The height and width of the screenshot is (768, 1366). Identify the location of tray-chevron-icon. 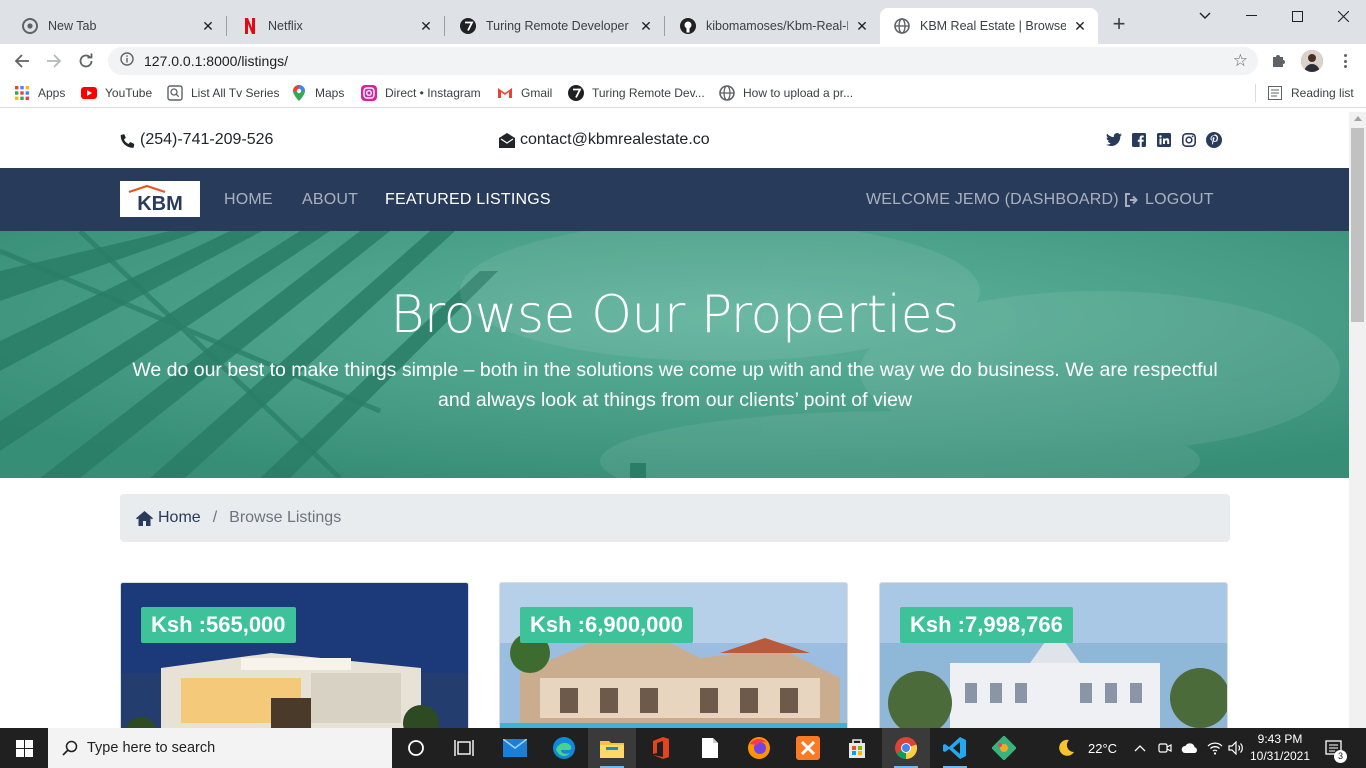
(1140, 748).